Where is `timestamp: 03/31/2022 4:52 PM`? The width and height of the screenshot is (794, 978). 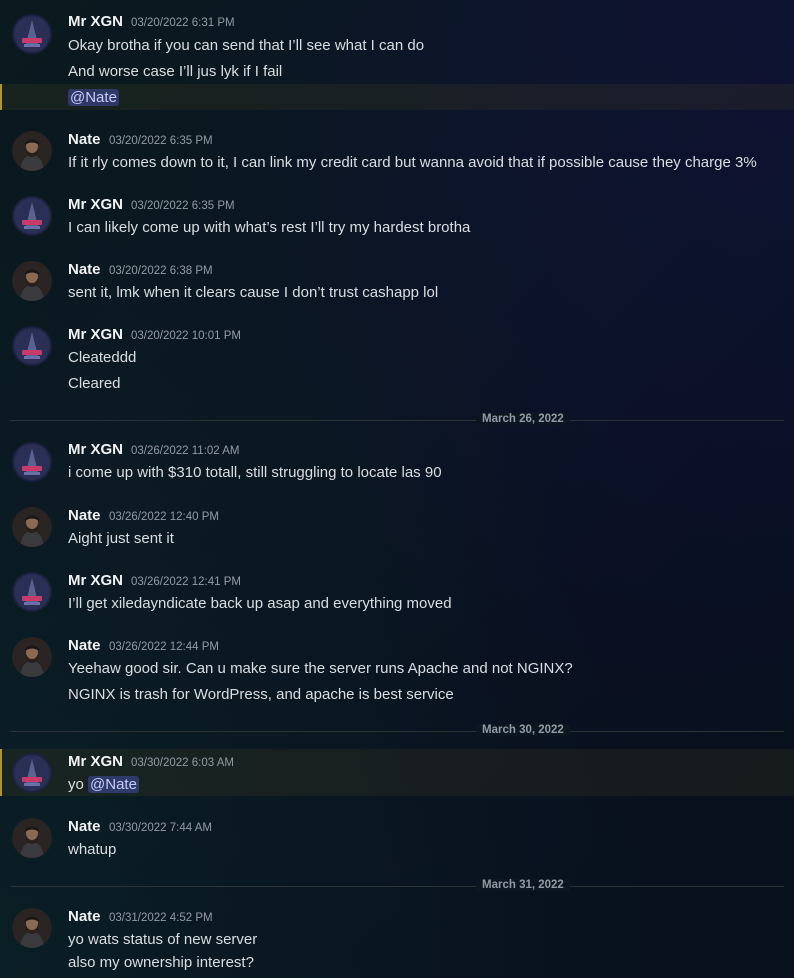 timestamp: 03/31/2022 4:52 PM is located at coordinates (161, 918).